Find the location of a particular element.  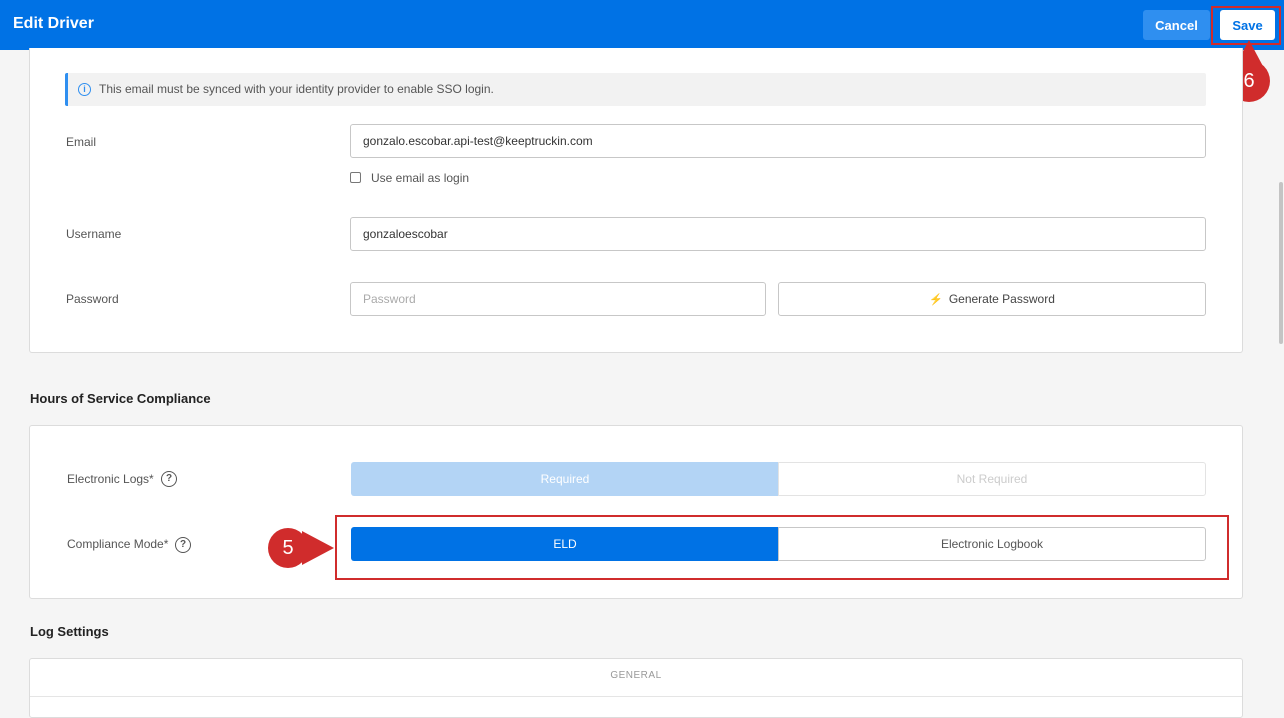

compliance-mode-label: Compliance Mode* is located at coordinates (118, 544).